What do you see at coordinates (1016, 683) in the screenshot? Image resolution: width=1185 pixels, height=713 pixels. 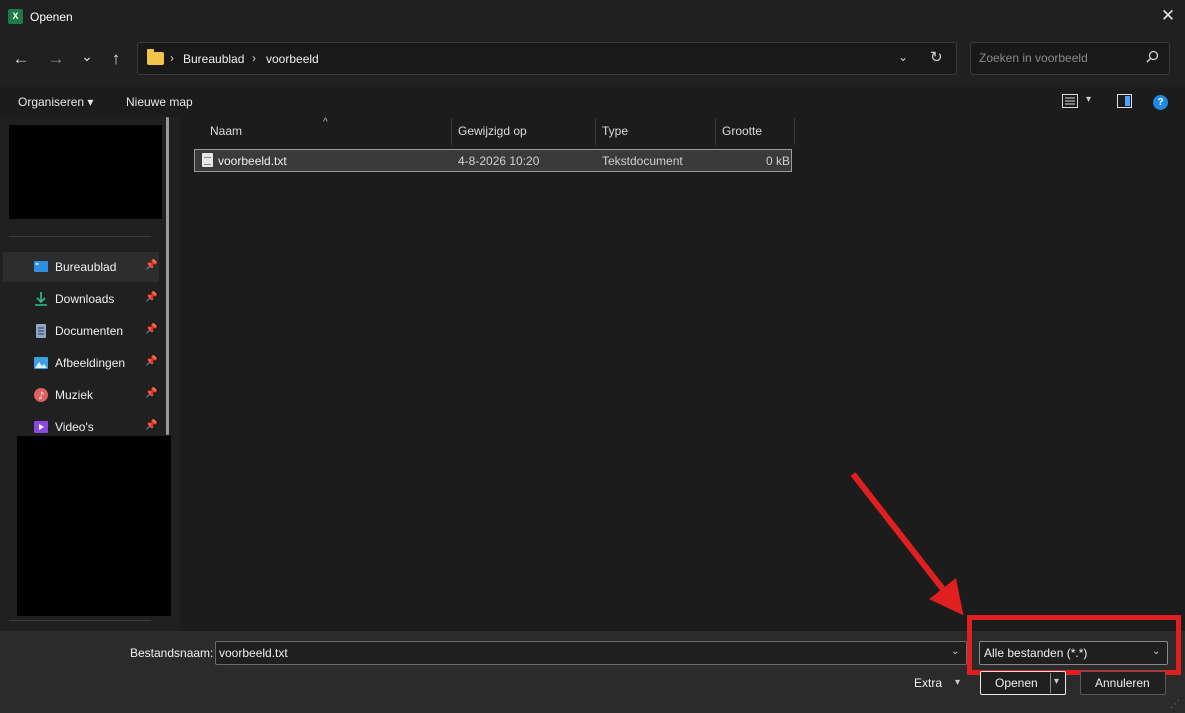 I see `open-button-label: Openen` at bounding box center [1016, 683].